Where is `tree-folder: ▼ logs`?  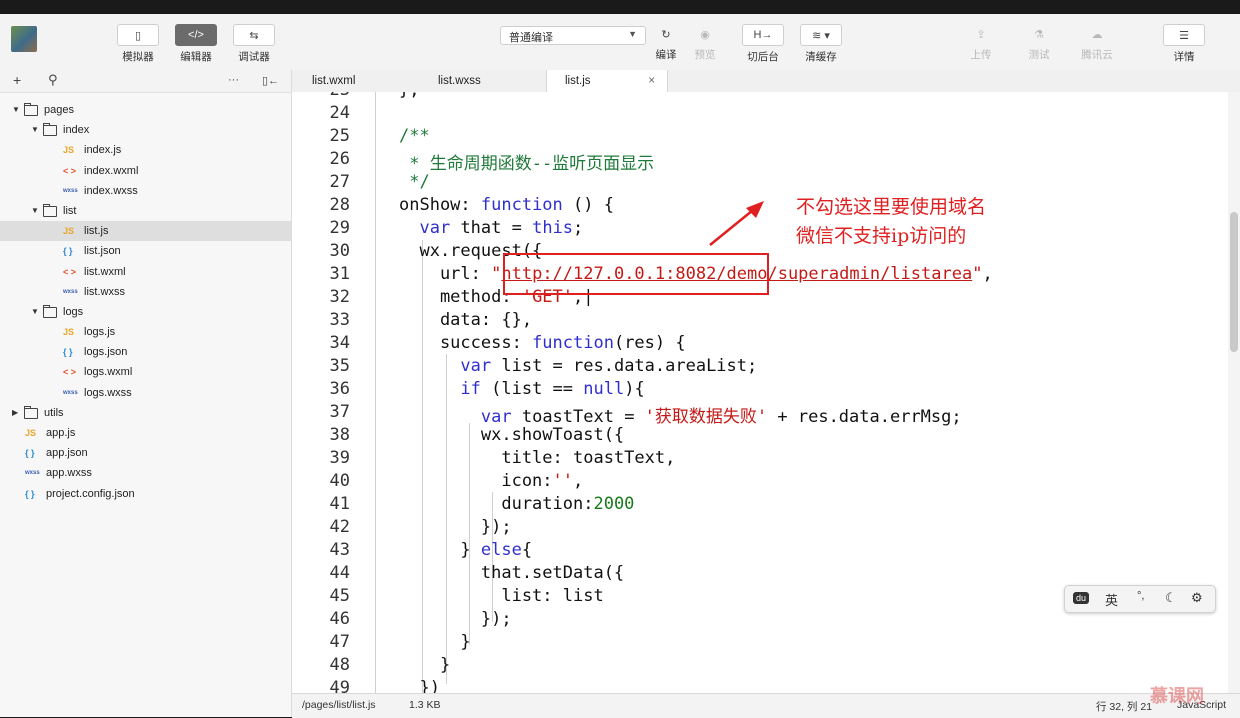 tree-folder: ▼ logs is located at coordinates (145, 312).